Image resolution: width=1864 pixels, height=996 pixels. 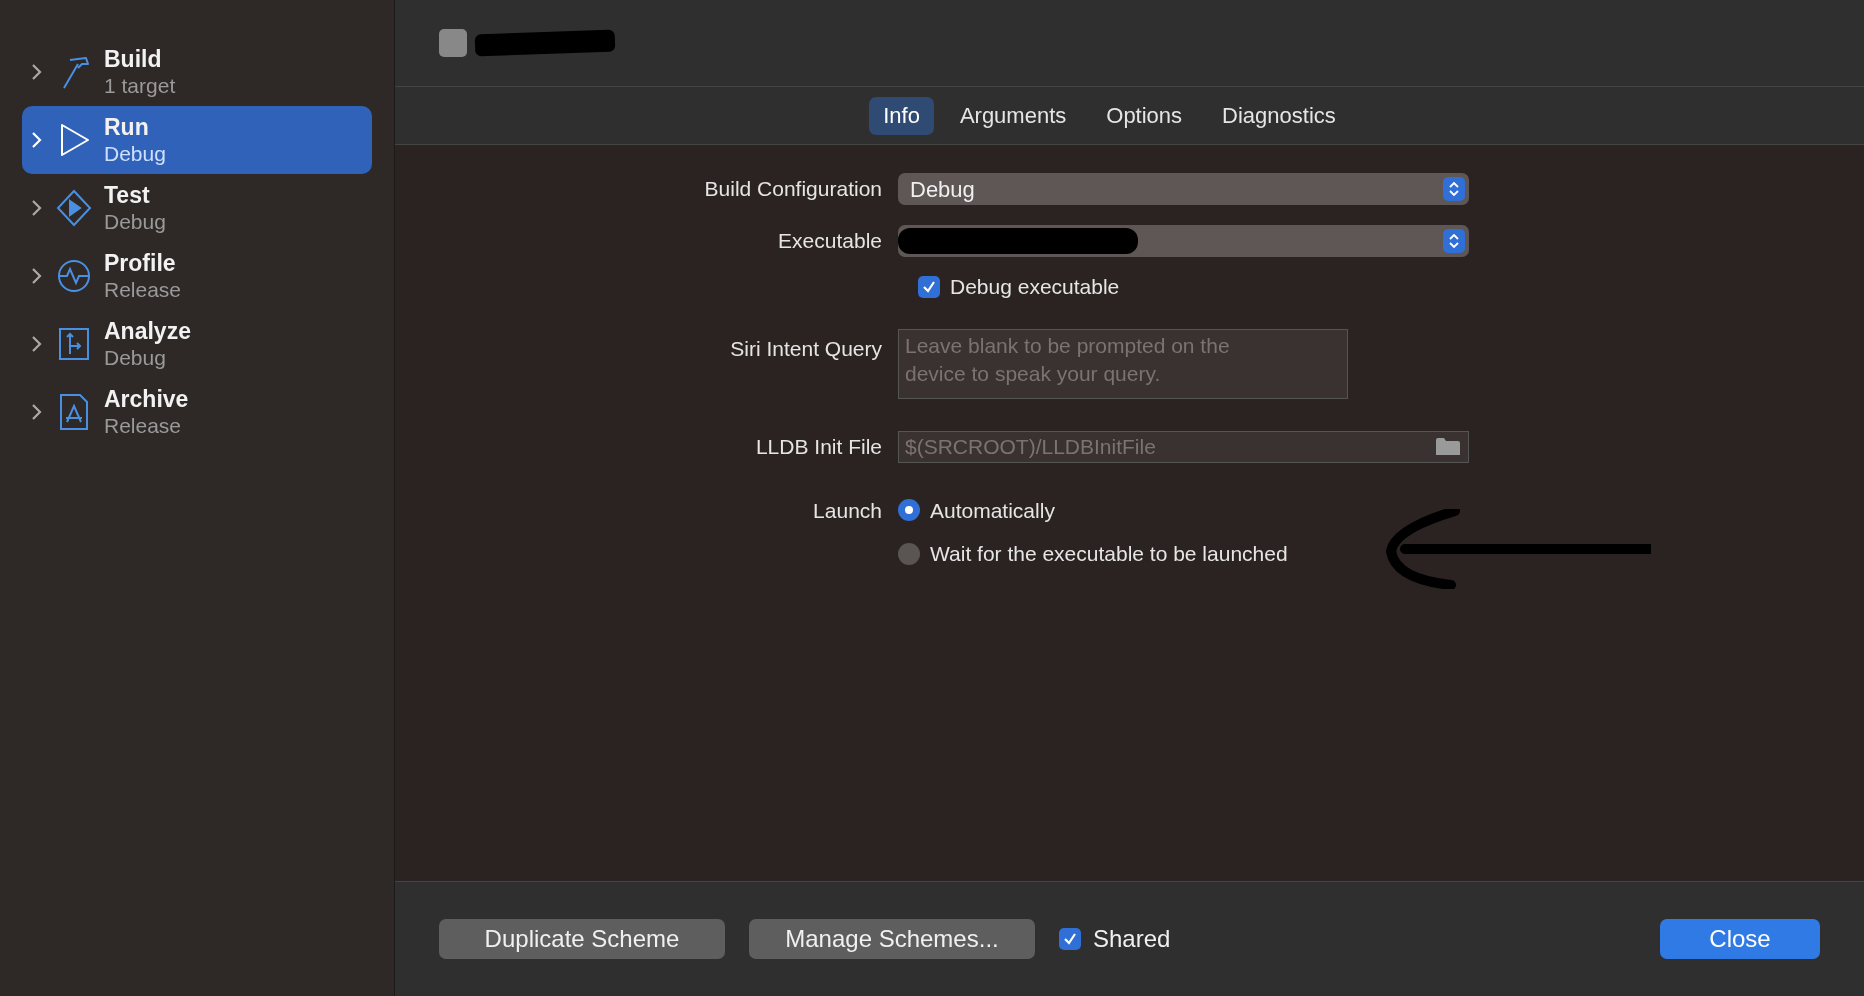 I want to click on radio-label: Automatically, so click(x=992, y=510).